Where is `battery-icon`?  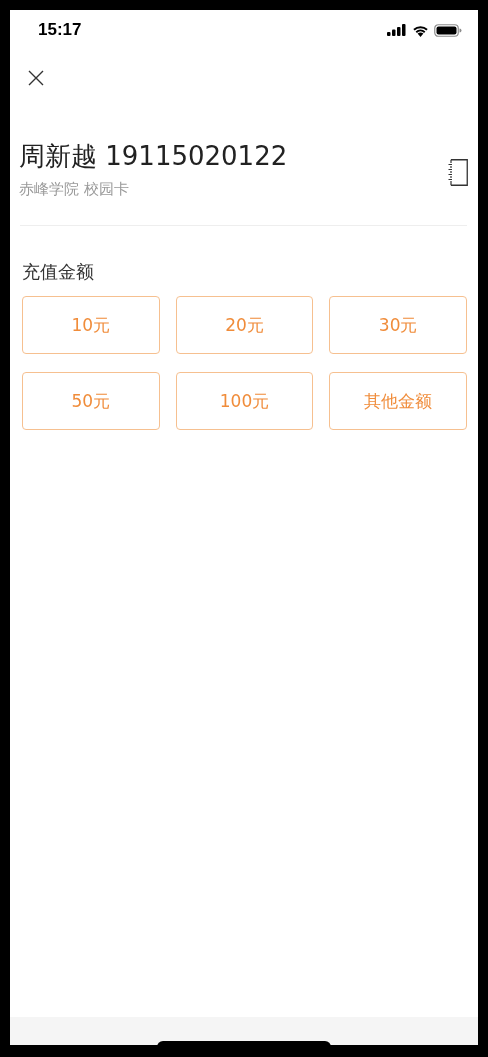 battery-icon is located at coordinates (448, 30).